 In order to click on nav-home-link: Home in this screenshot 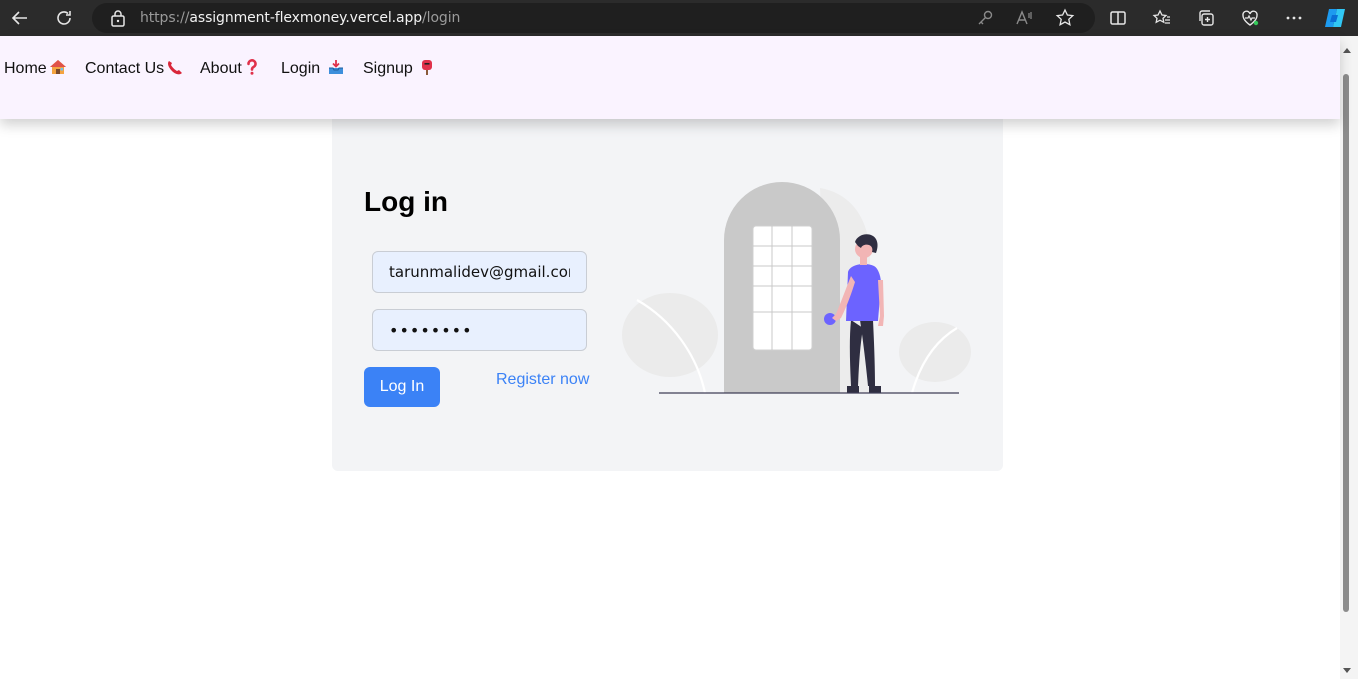, I will do `click(35, 68)`.